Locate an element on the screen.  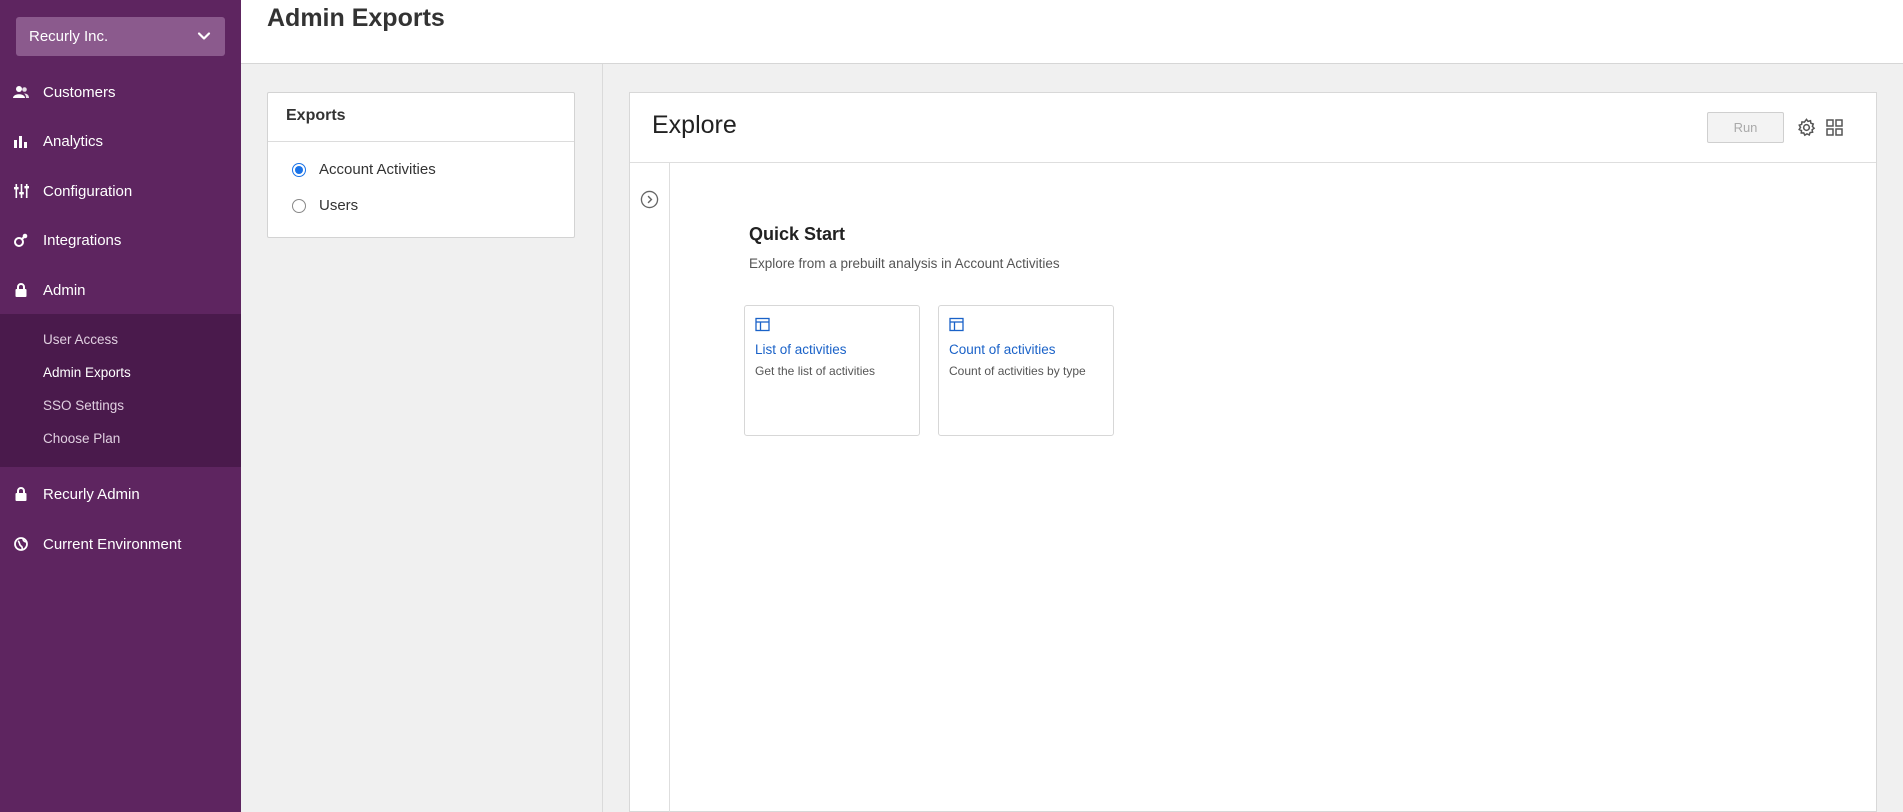
explore-left-rail is located at coordinates (650, 487).